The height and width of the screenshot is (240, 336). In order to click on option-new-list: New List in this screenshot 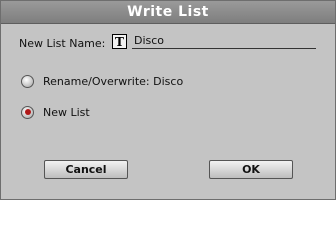, I will do `click(55, 112)`.